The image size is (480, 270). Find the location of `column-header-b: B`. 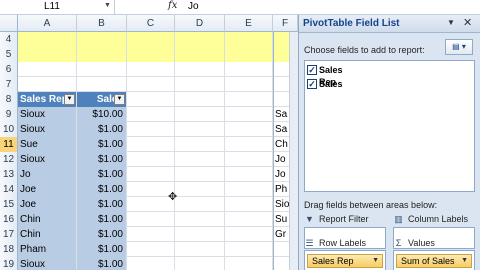

column-header-b: B is located at coordinates (102, 23).